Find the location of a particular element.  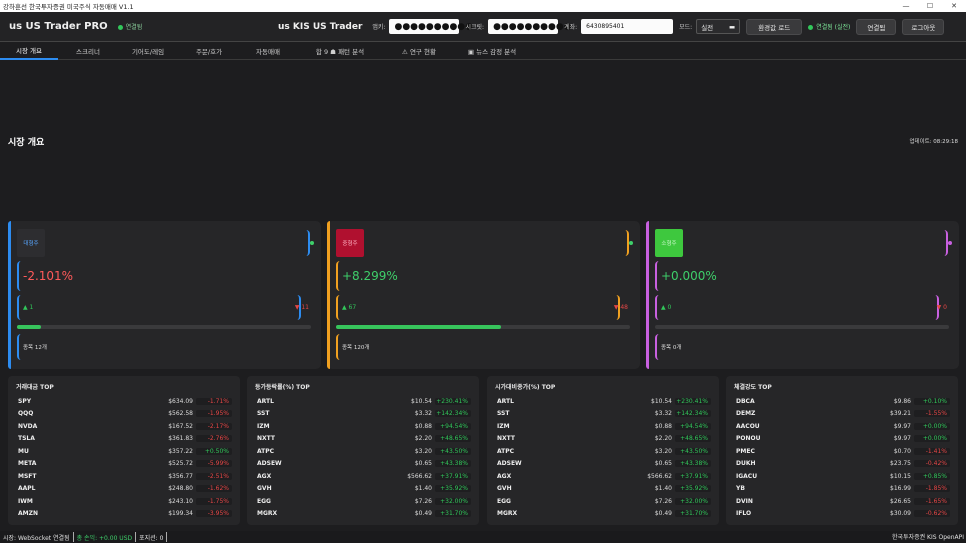

table-row: AACOU $9.97 +0.00% is located at coordinates (843, 426).